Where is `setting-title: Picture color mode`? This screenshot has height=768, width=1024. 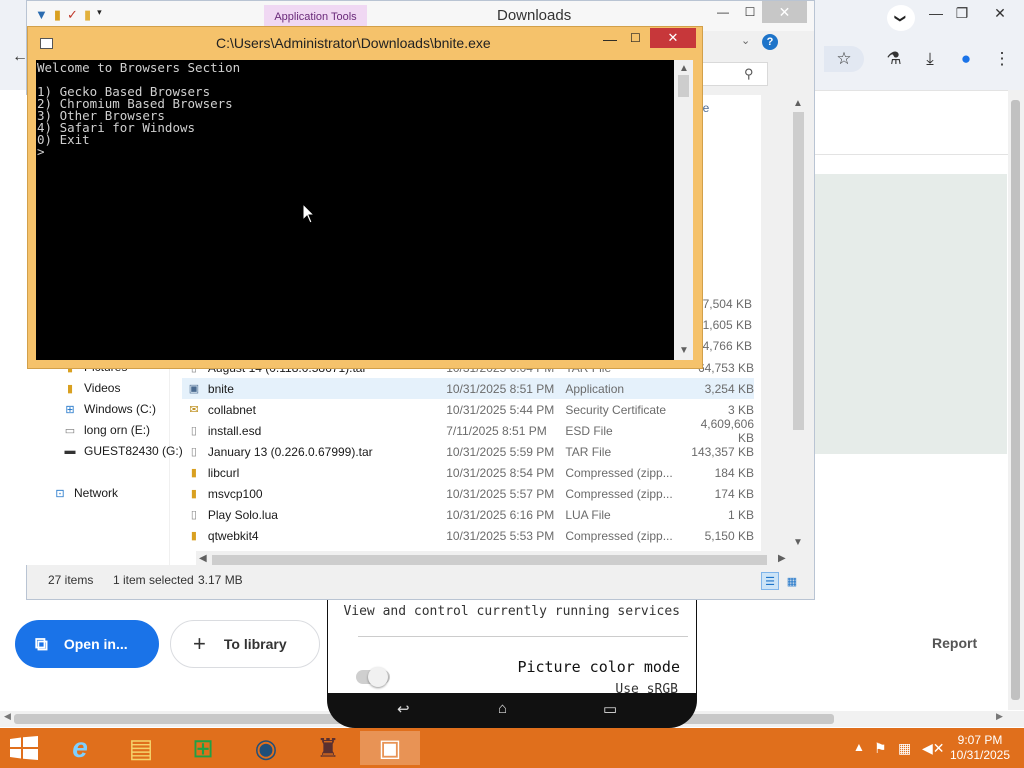 setting-title: Picture color mode is located at coordinates (598, 667).